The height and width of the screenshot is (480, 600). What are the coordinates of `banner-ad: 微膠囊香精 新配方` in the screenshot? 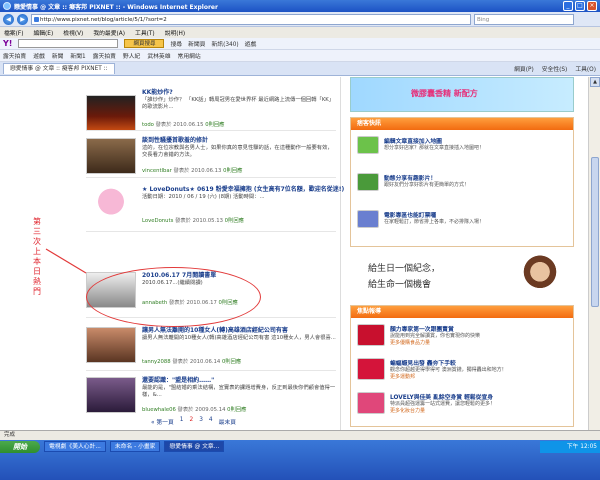 It's located at (462, 94).